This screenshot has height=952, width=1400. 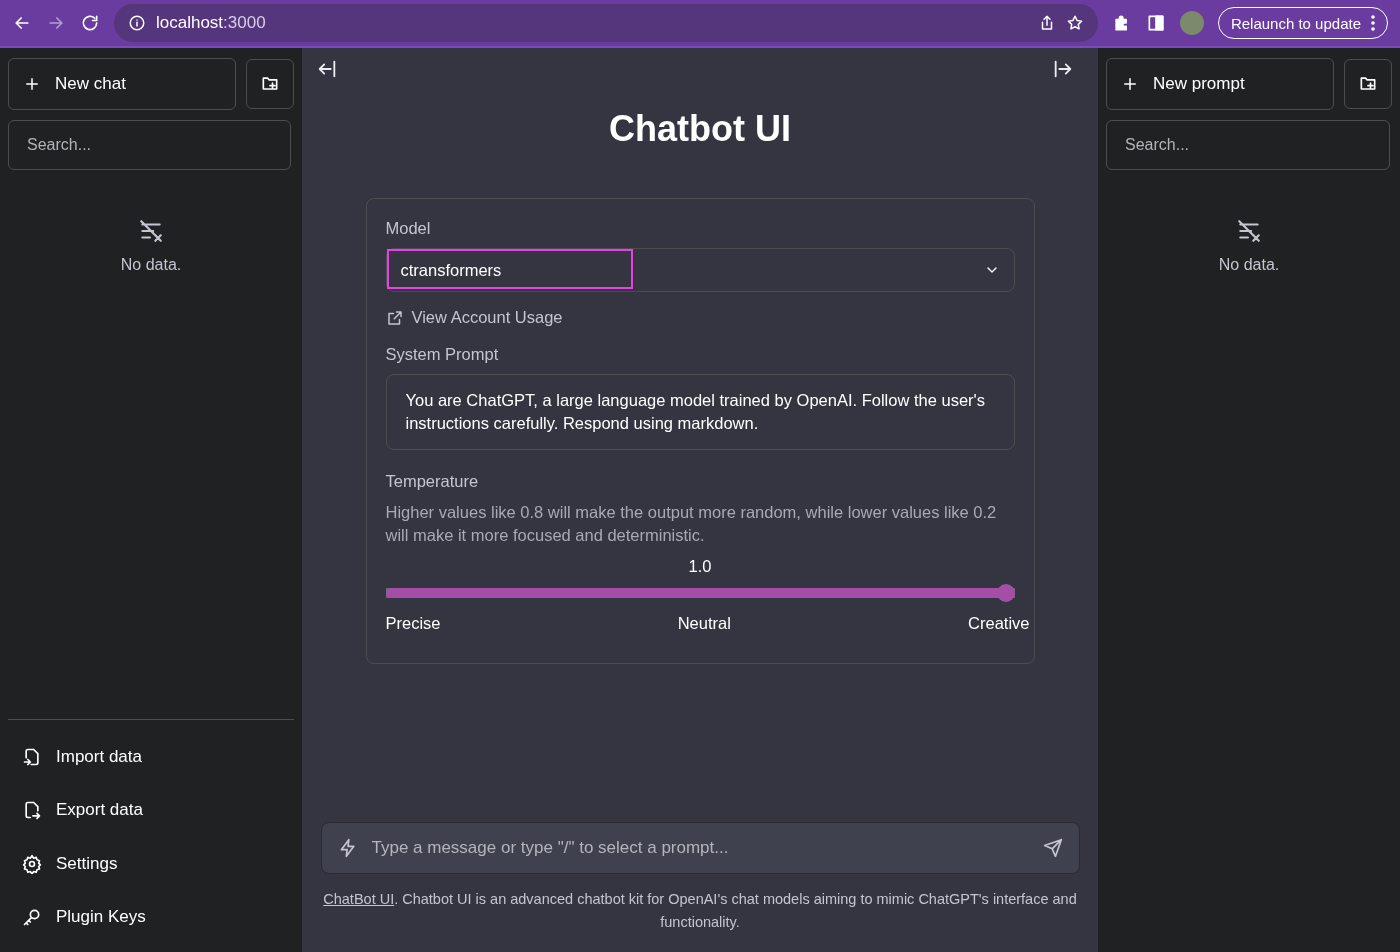 What do you see at coordinates (1220, 84) in the screenshot?
I see `new-prompt-button: New prompt` at bounding box center [1220, 84].